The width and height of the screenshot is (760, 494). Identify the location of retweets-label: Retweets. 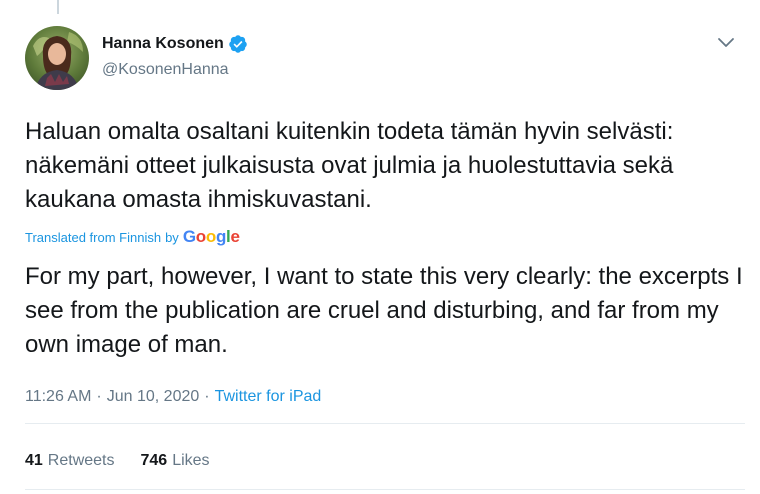
(81, 460).